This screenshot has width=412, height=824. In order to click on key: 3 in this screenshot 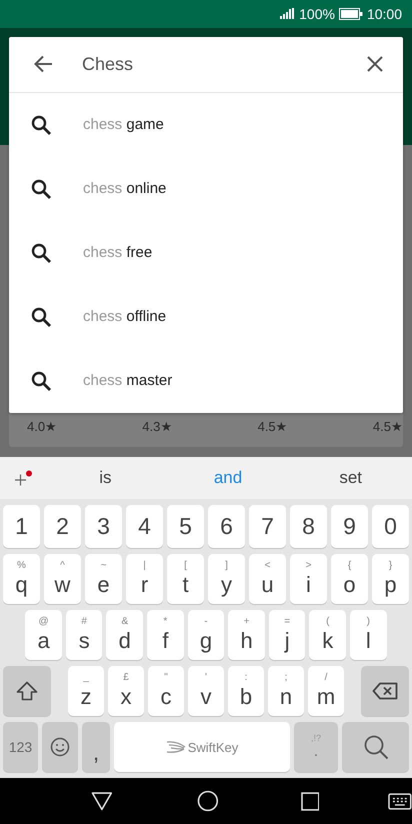, I will do `click(103, 526)`.